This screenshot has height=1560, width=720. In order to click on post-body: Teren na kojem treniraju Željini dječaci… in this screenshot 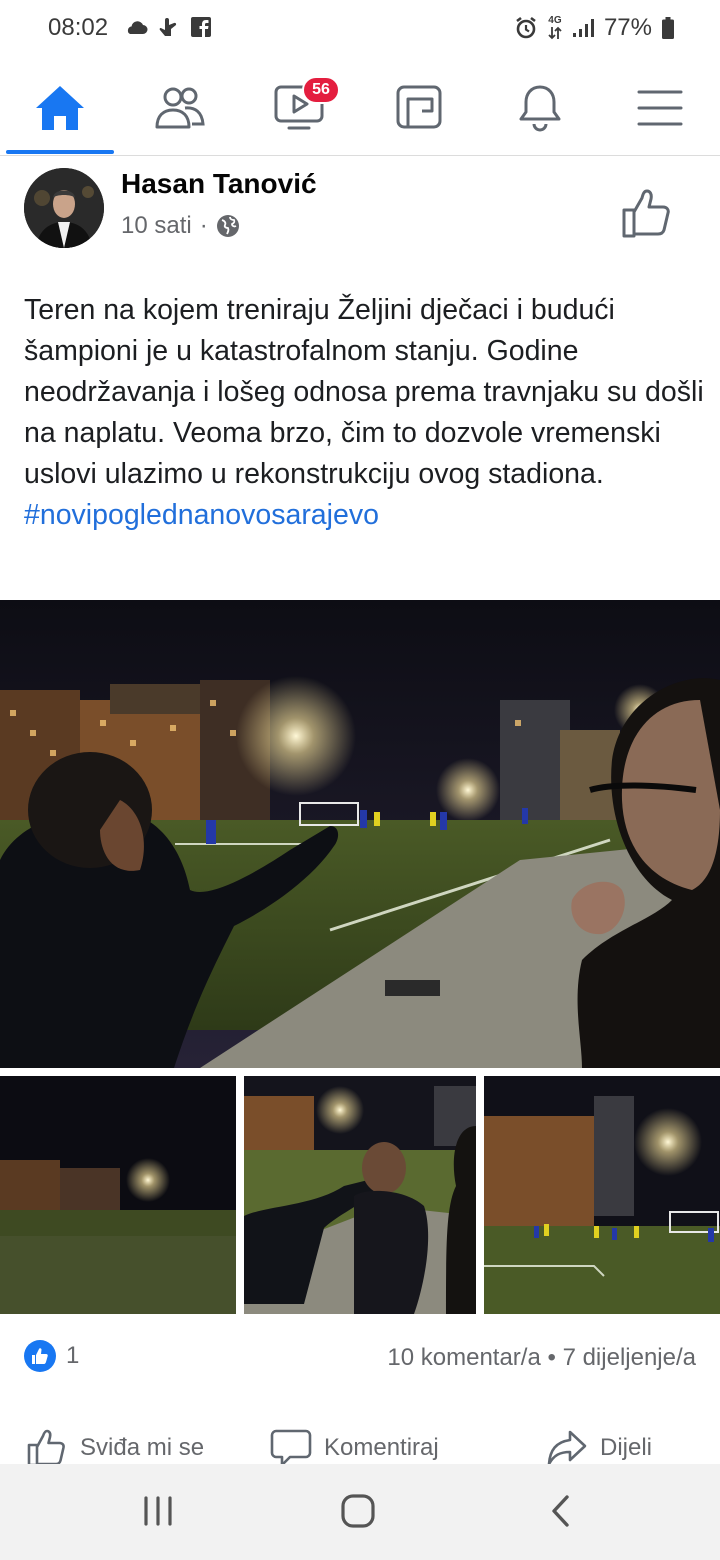, I will do `click(364, 392)`.